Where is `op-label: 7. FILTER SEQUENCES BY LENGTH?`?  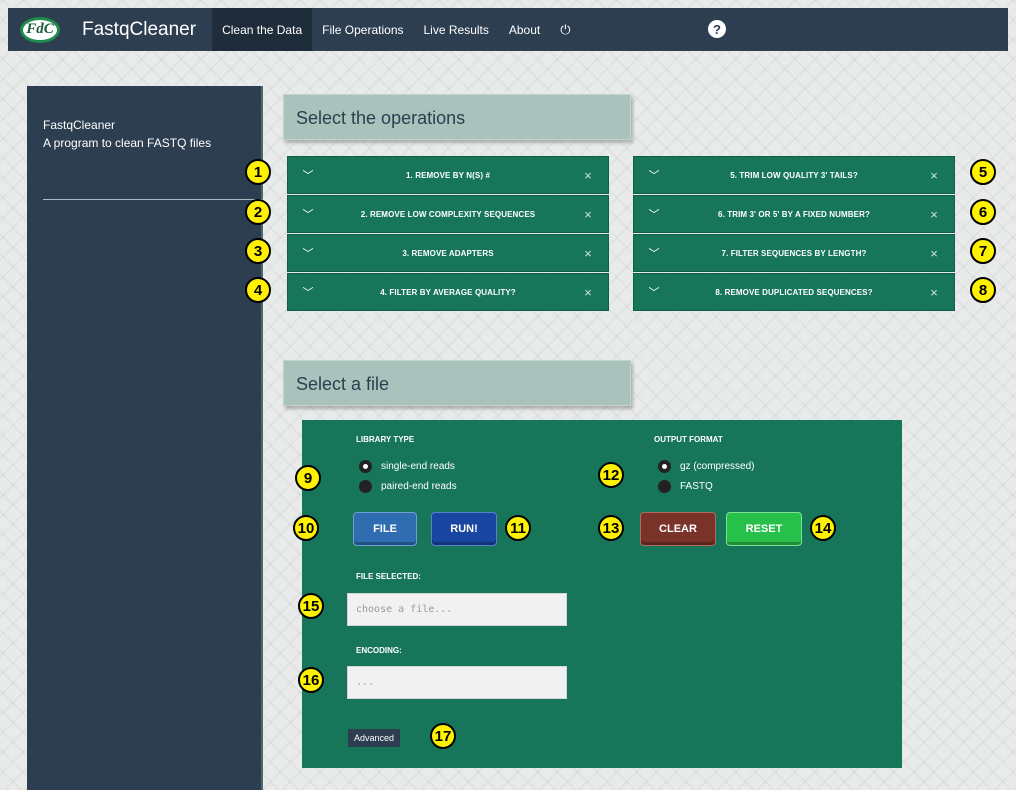
op-label: 7. FILTER SEQUENCES BY LENGTH? is located at coordinates (794, 253).